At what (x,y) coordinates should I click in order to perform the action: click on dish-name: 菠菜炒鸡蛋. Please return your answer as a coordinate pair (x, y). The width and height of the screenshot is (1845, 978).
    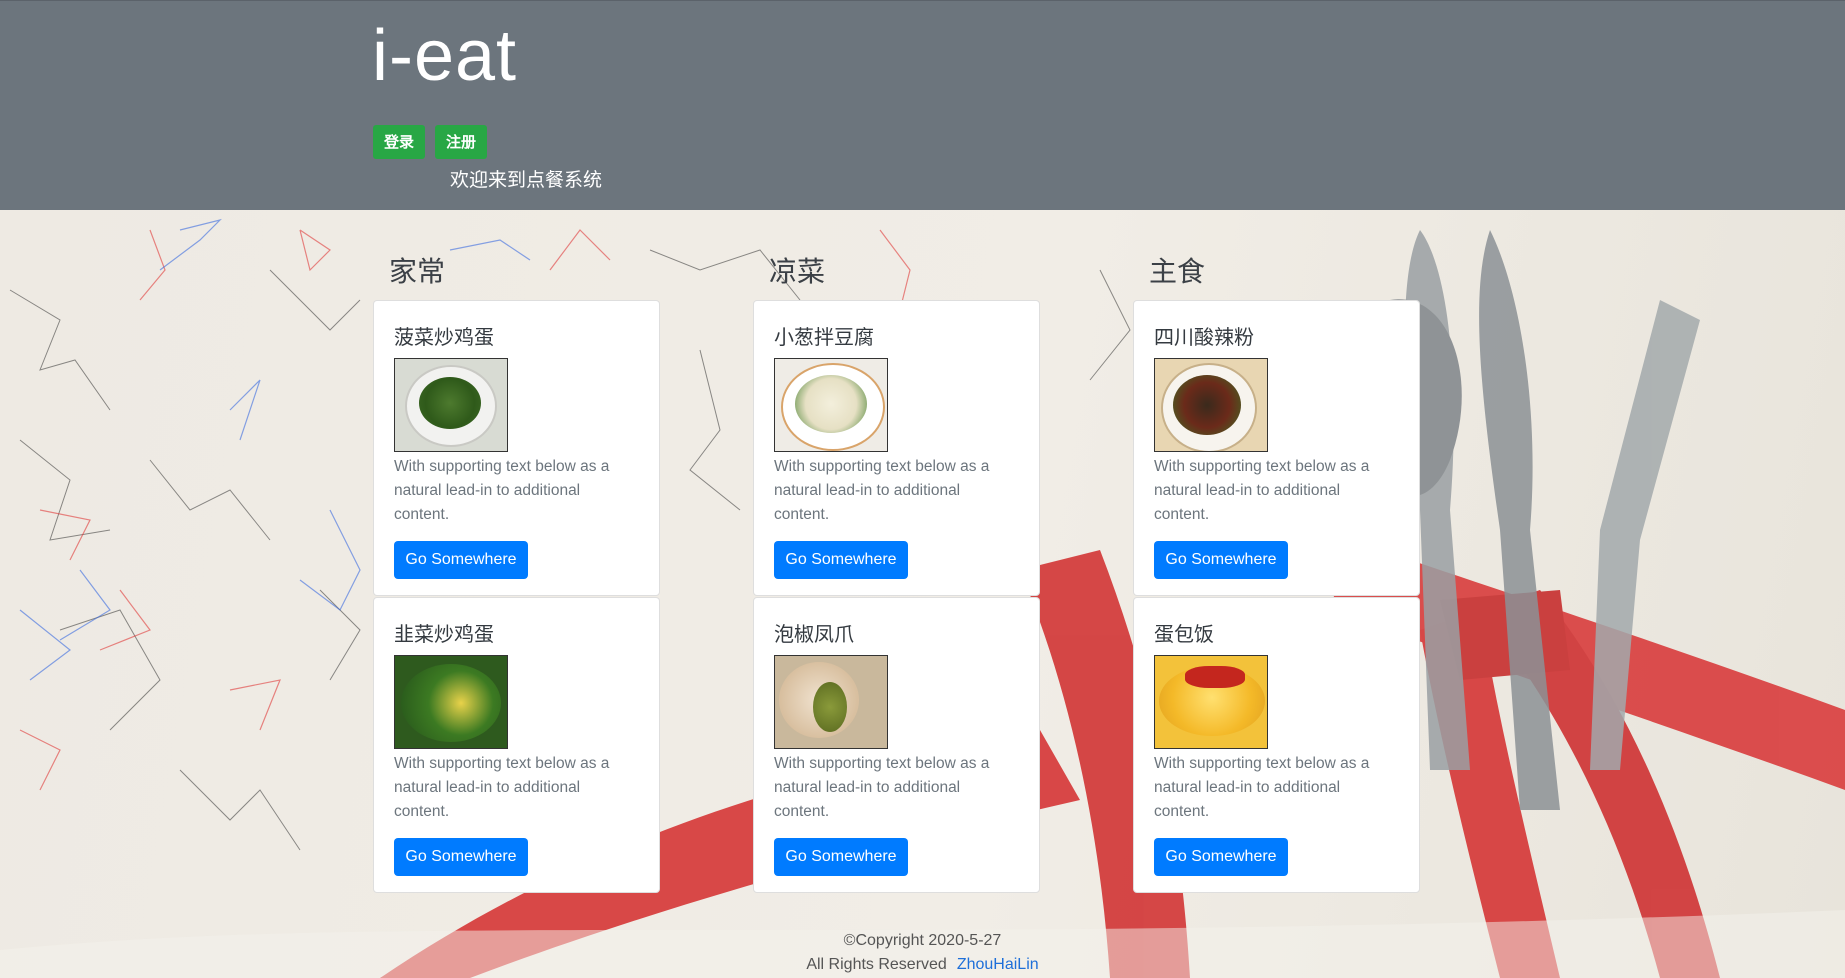
    Looking at the image, I should click on (444, 337).